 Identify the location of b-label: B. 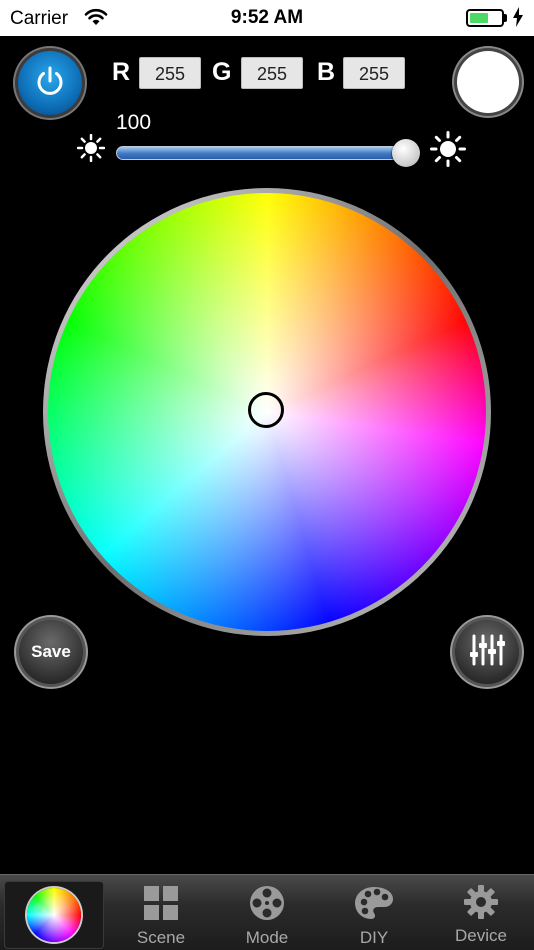
(326, 72).